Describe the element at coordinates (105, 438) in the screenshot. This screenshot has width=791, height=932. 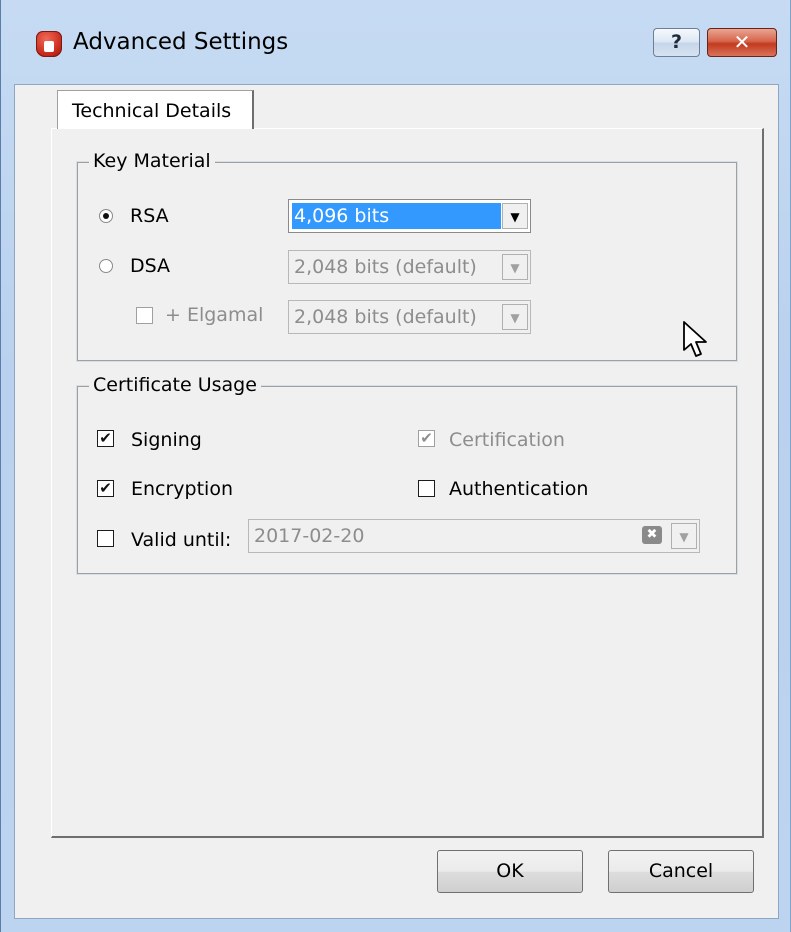
I see `signing-checkbox: ✔` at that location.